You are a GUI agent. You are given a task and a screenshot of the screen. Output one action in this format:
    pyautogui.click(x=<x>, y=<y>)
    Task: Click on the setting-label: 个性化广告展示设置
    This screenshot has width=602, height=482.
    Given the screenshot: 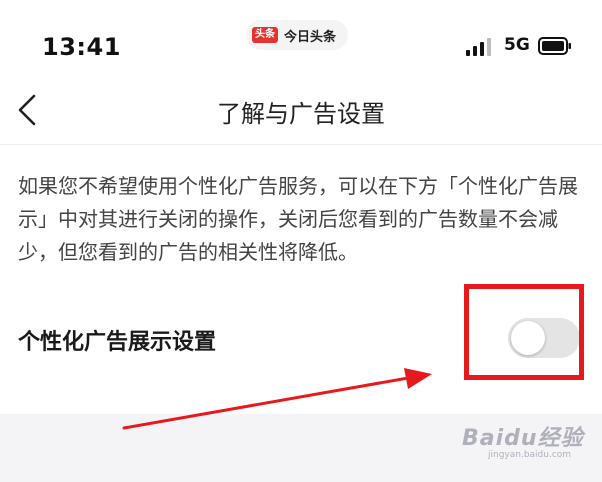 What is the action you would take?
    pyautogui.click(x=117, y=342)
    